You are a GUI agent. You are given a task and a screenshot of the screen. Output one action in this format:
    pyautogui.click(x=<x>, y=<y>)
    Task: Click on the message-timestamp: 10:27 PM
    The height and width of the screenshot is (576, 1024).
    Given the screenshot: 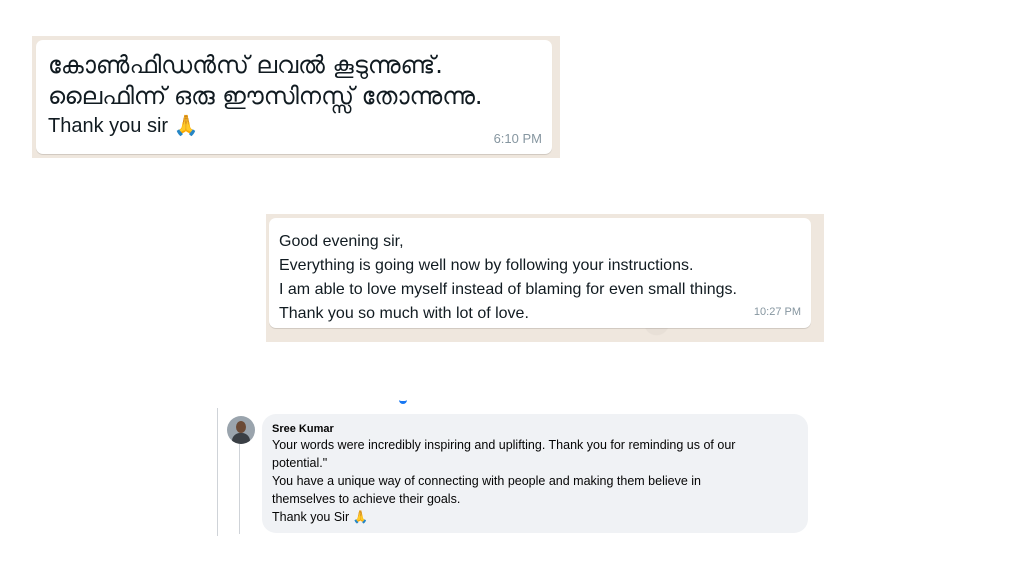 What is the action you would take?
    pyautogui.click(x=777, y=312)
    